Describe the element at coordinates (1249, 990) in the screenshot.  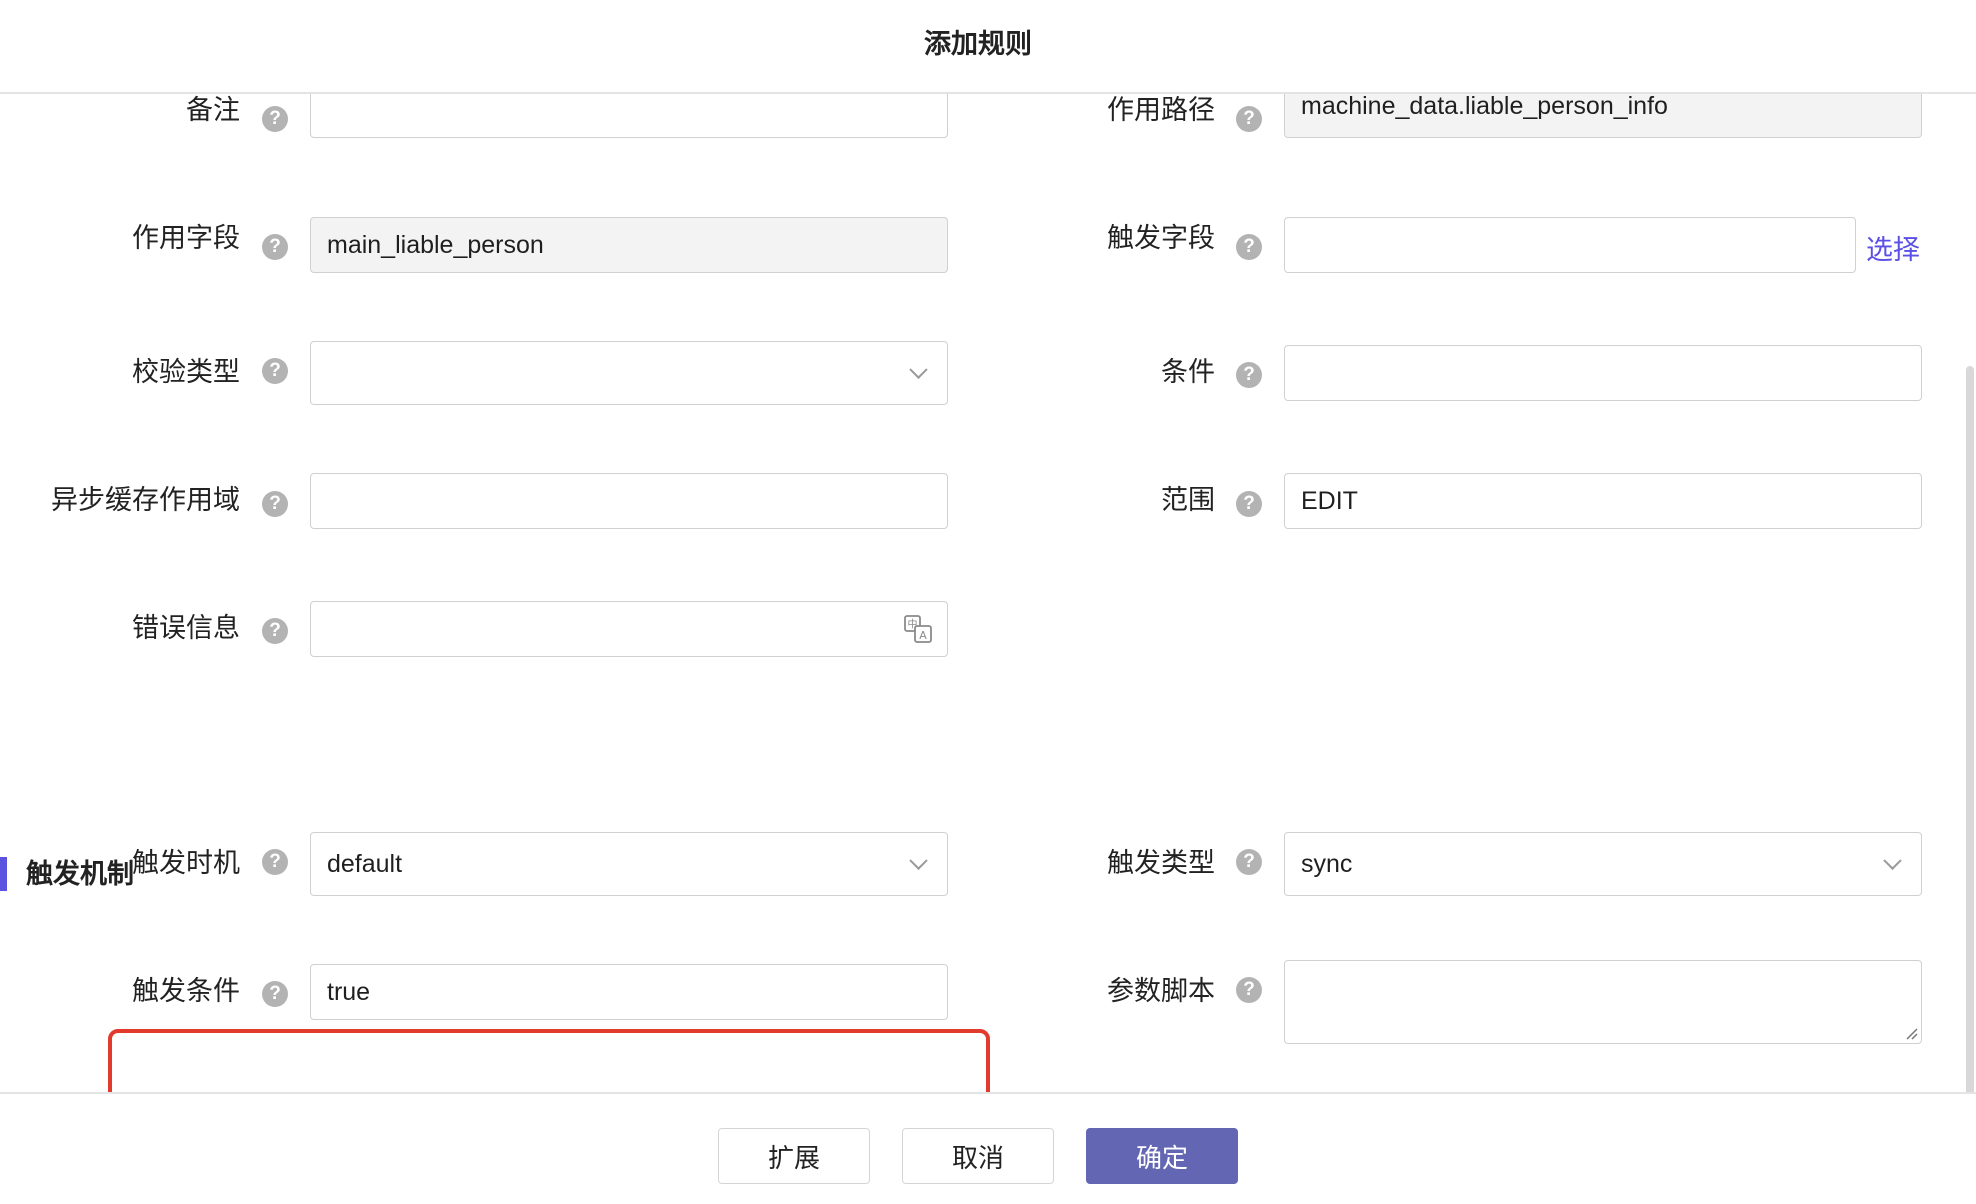
I see `param-script-help-icon: ?` at that location.